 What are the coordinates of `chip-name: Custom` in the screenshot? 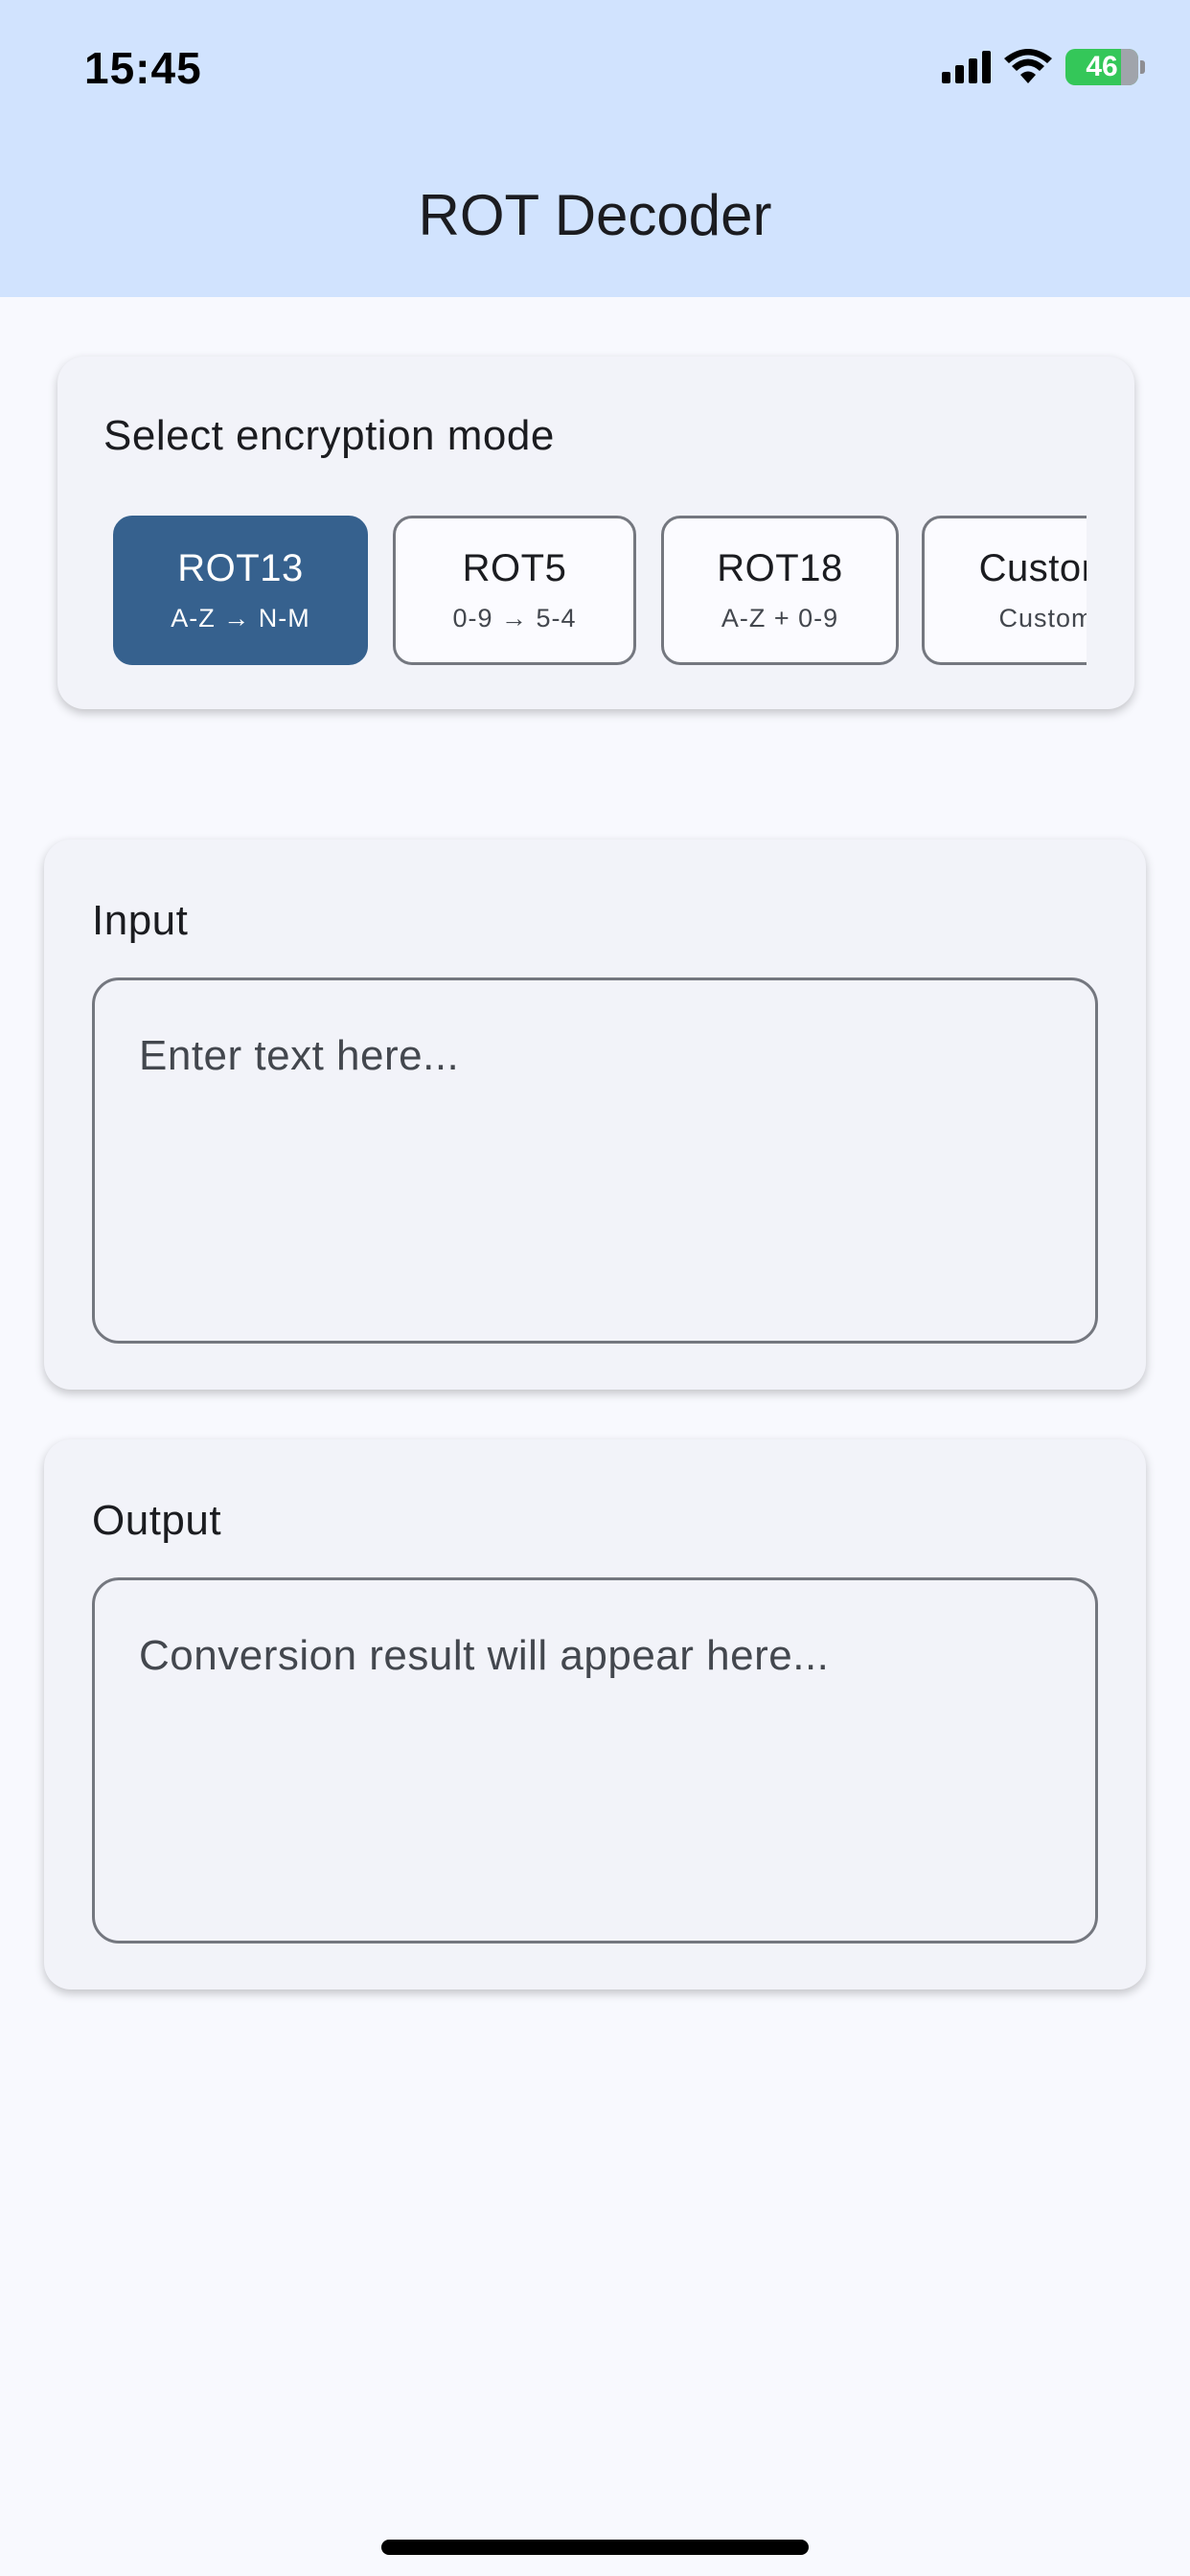 It's located at (1033, 568).